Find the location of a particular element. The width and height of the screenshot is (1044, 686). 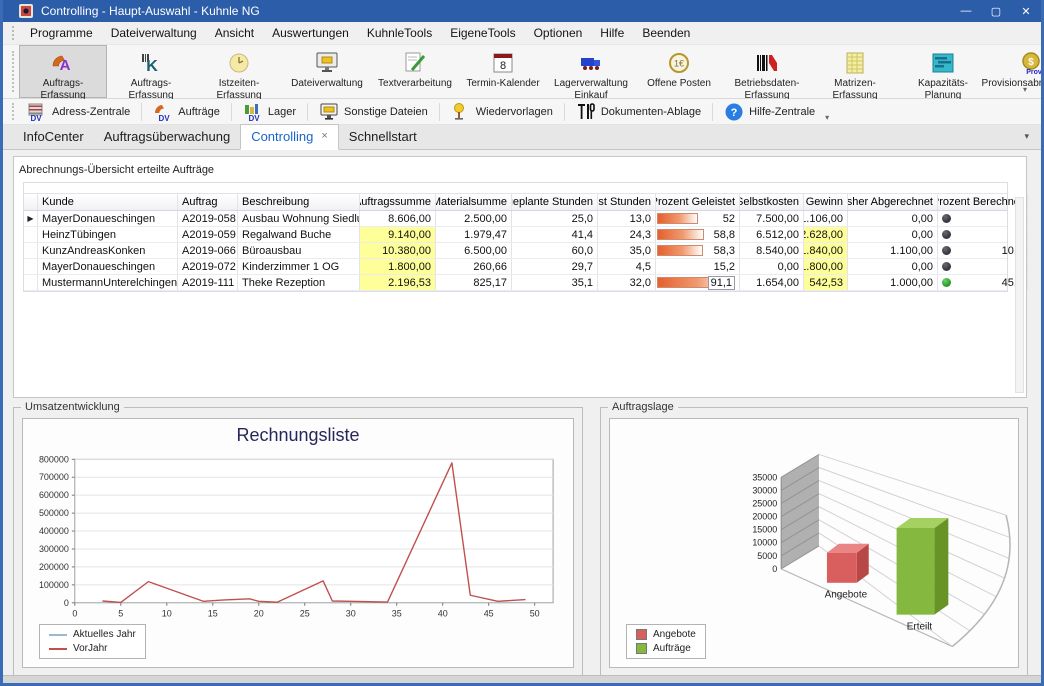

toolbar-button-textverarbeitung: Textverarbeitung is located at coordinates (415, 71).